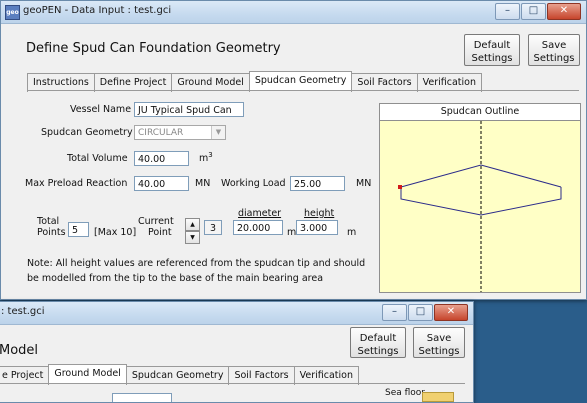  Describe the element at coordinates (142, 397) in the screenshot. I see `ground-model-input` at that location.